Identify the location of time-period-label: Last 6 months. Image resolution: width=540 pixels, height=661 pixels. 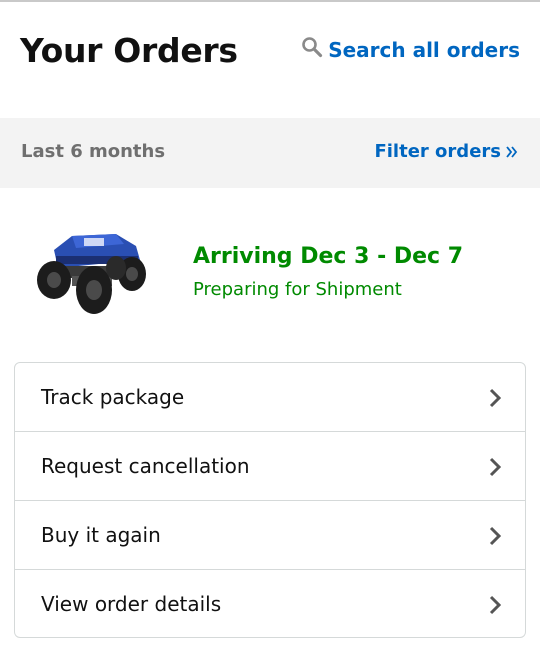
(93, 151).